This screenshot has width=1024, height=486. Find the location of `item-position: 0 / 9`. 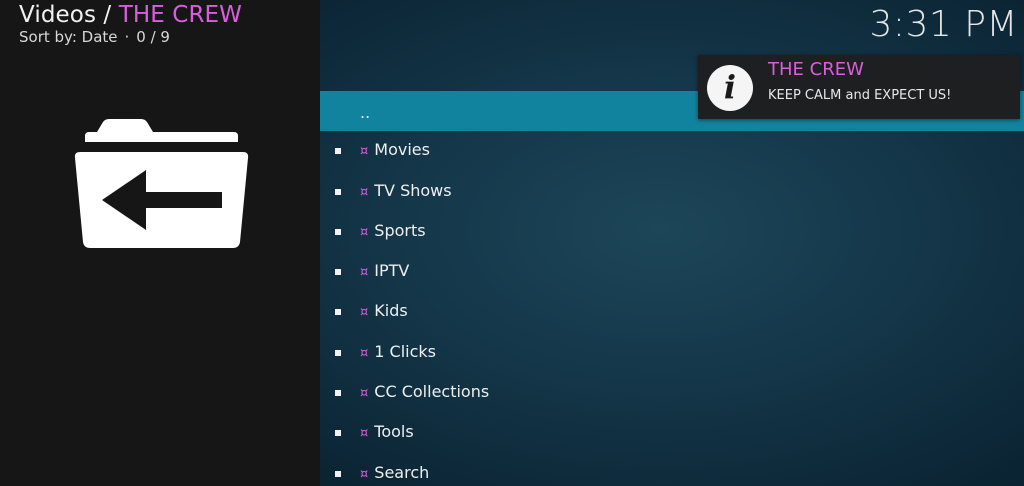

item-position: 0 / 9 is located at coordinates (153, 37).